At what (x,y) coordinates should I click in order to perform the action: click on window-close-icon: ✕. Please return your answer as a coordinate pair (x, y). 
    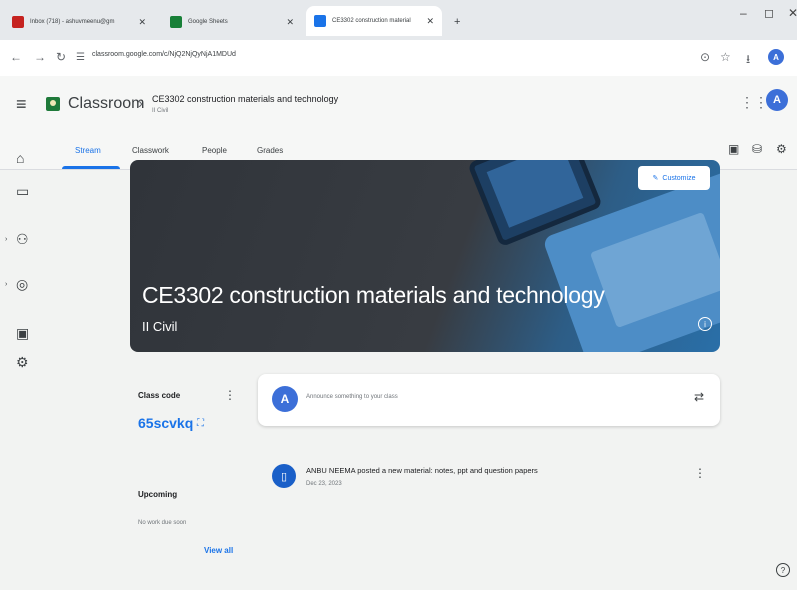
    Looking at the image, I should click on (792, 13).